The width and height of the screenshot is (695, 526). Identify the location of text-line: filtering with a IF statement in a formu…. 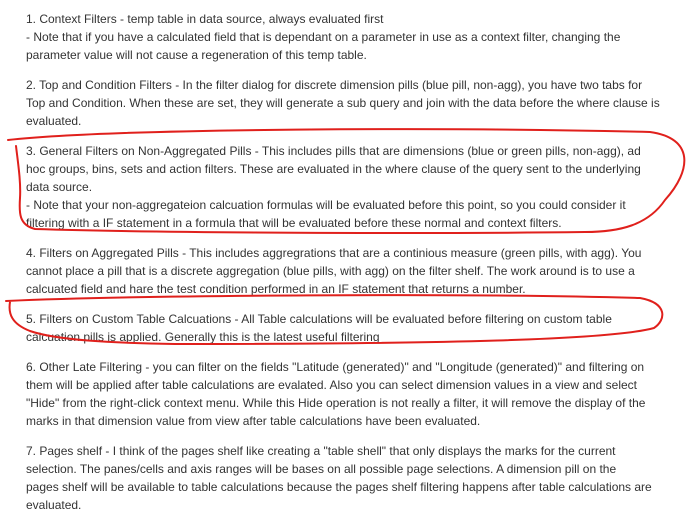
(294, 223).